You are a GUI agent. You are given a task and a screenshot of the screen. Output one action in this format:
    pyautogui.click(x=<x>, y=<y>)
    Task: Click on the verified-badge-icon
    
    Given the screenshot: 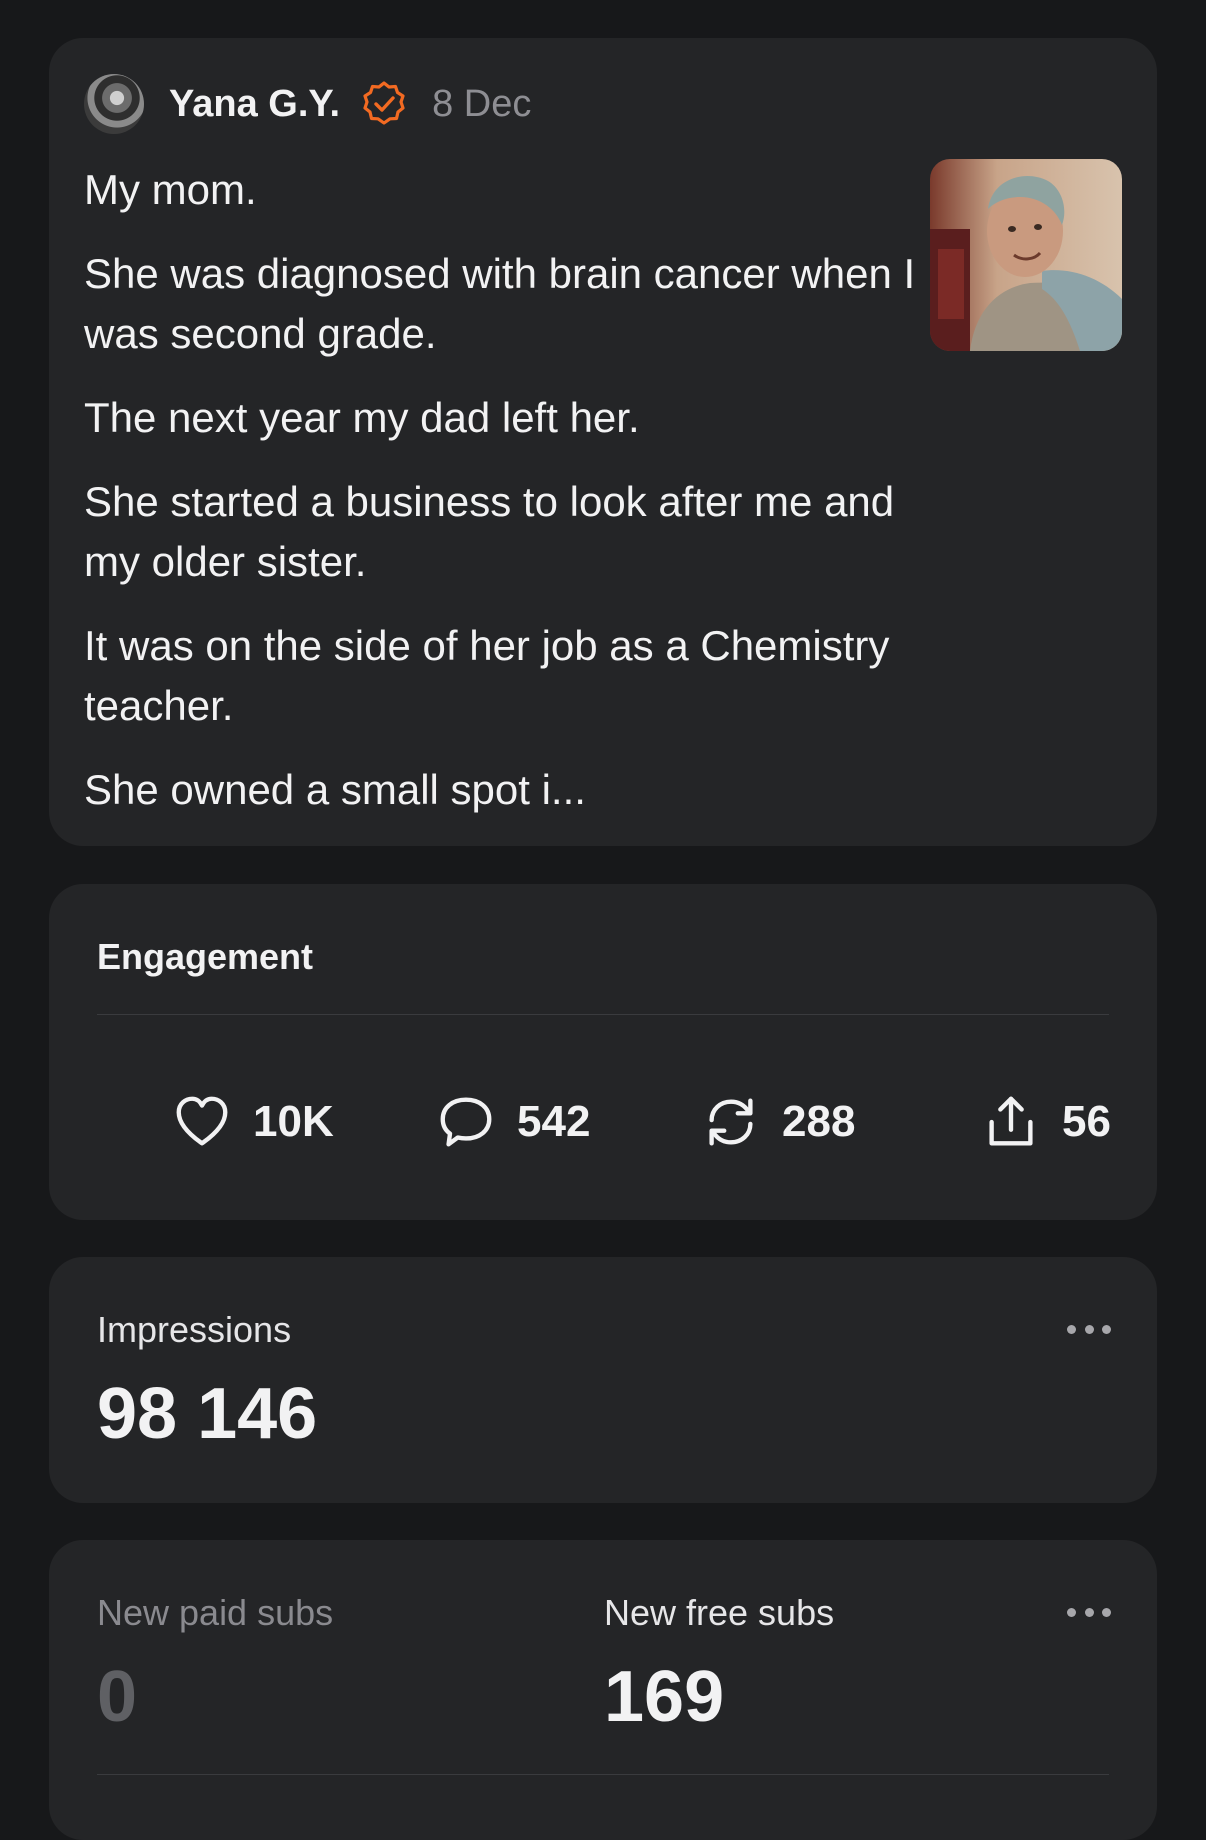 What is the action you would take?
    pyautogui.click(x=384, y=103)
    